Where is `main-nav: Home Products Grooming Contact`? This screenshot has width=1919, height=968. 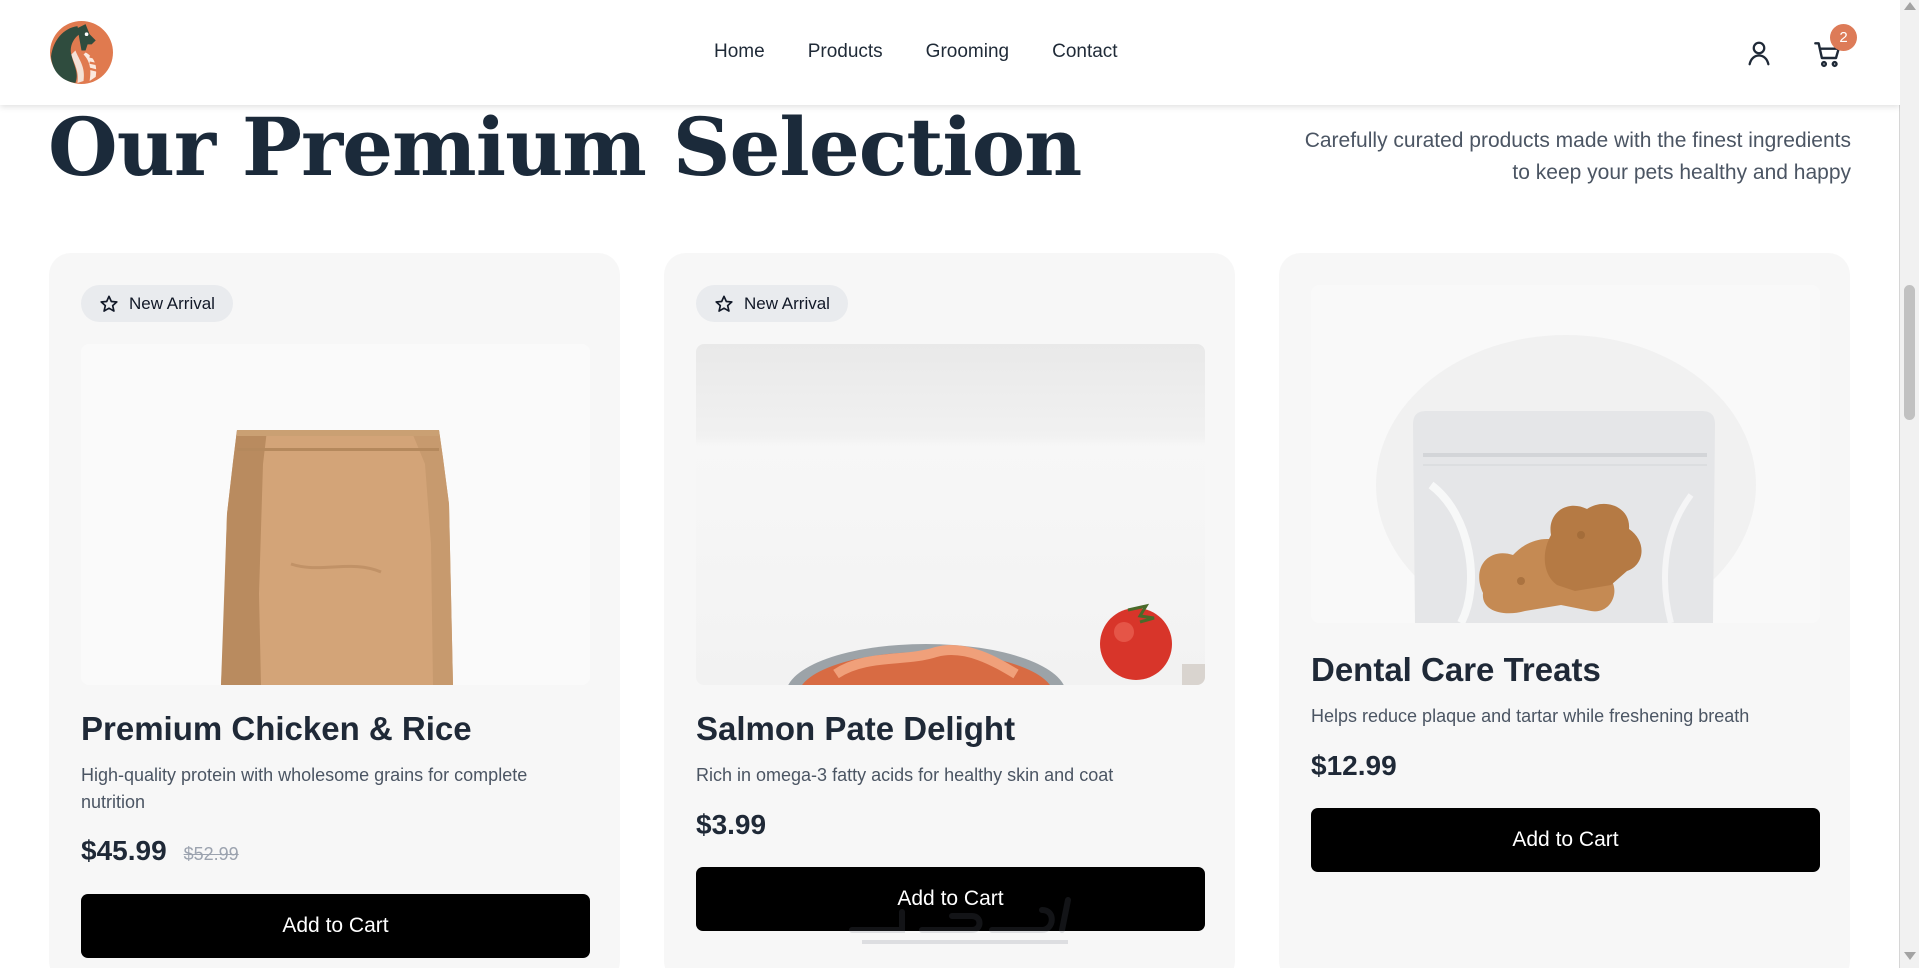
main-nav: Home Products Grooming Contact is located at coordinates (916, 52).